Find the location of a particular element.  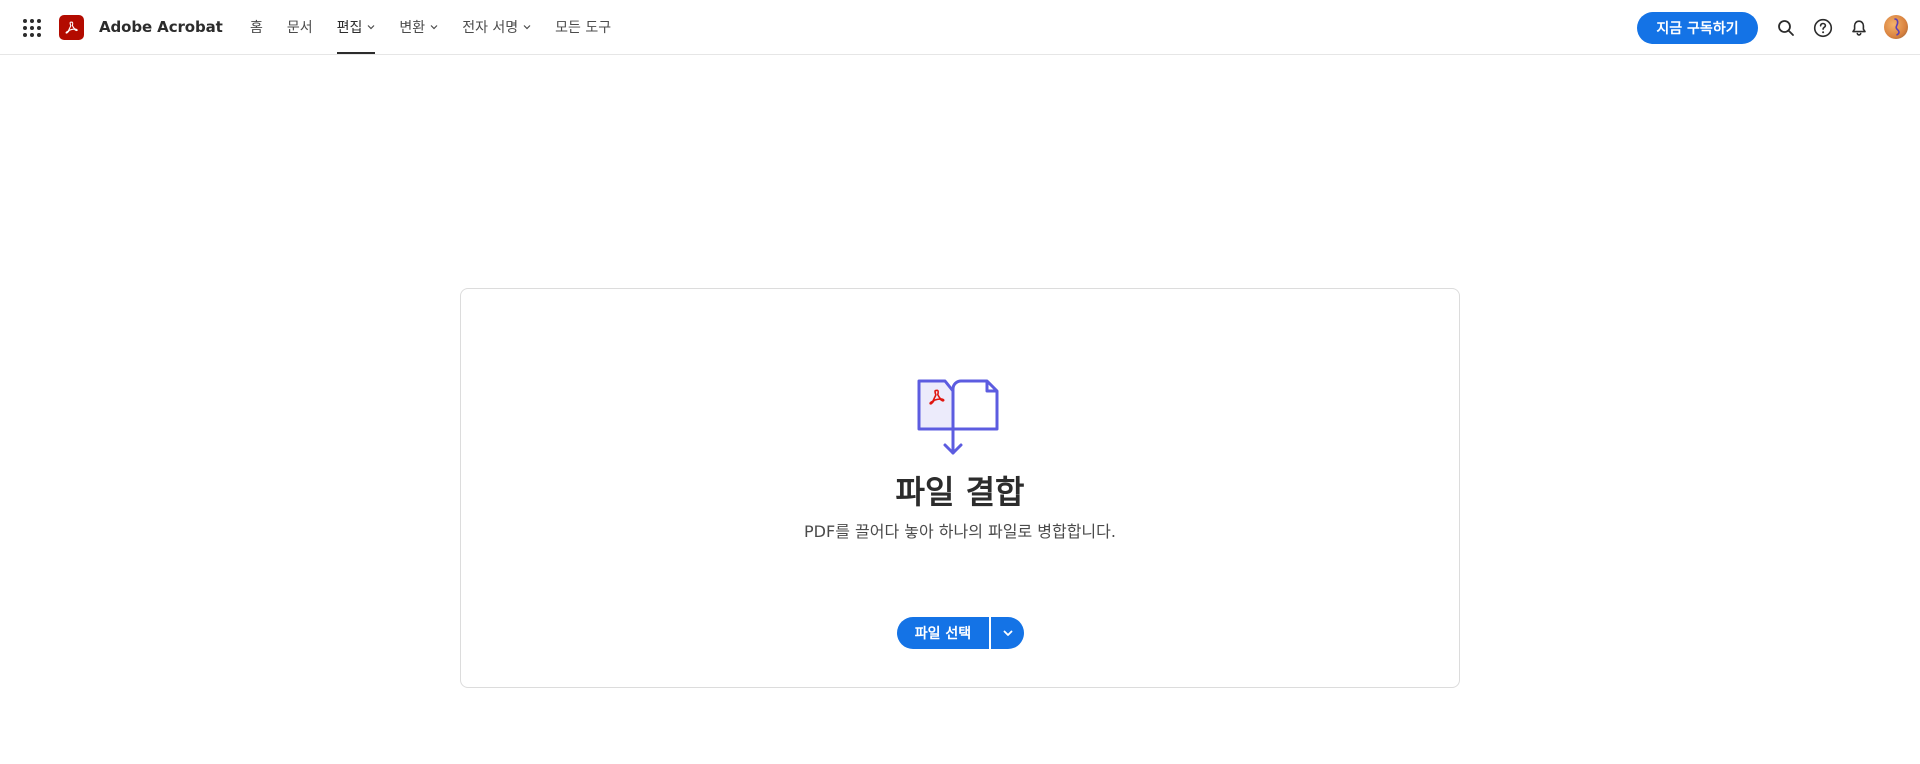

acrobat-logo-icon is located at coordinates (71, 27).